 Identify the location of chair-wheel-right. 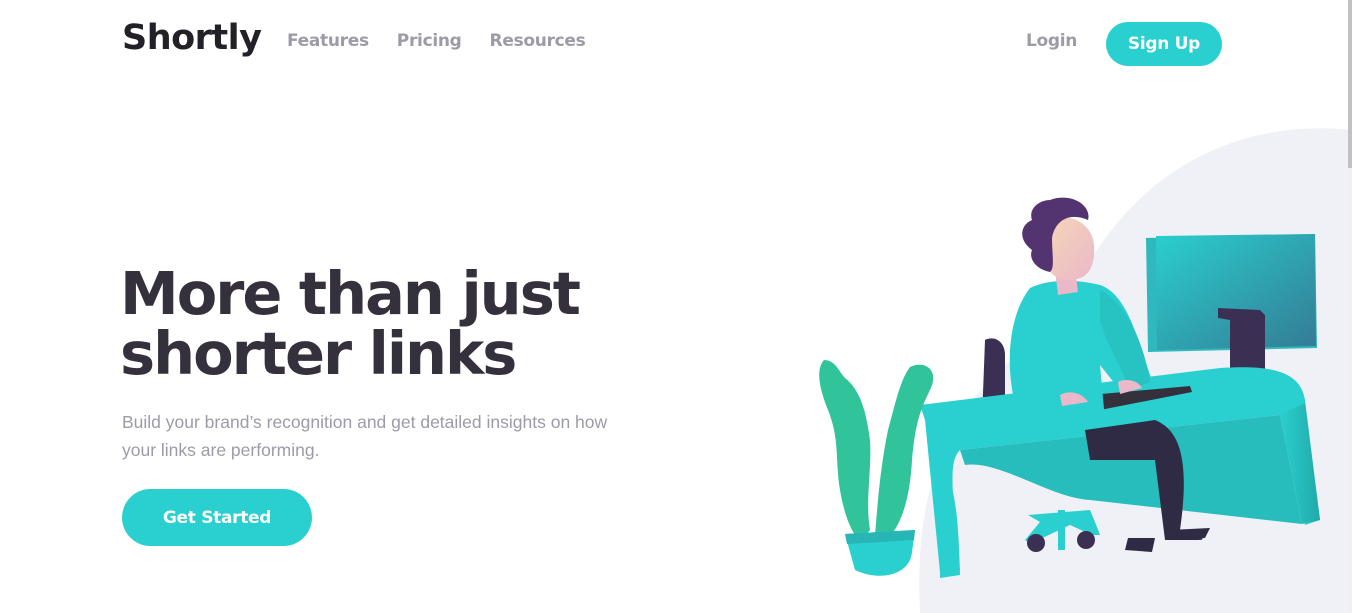
(1086, 540).